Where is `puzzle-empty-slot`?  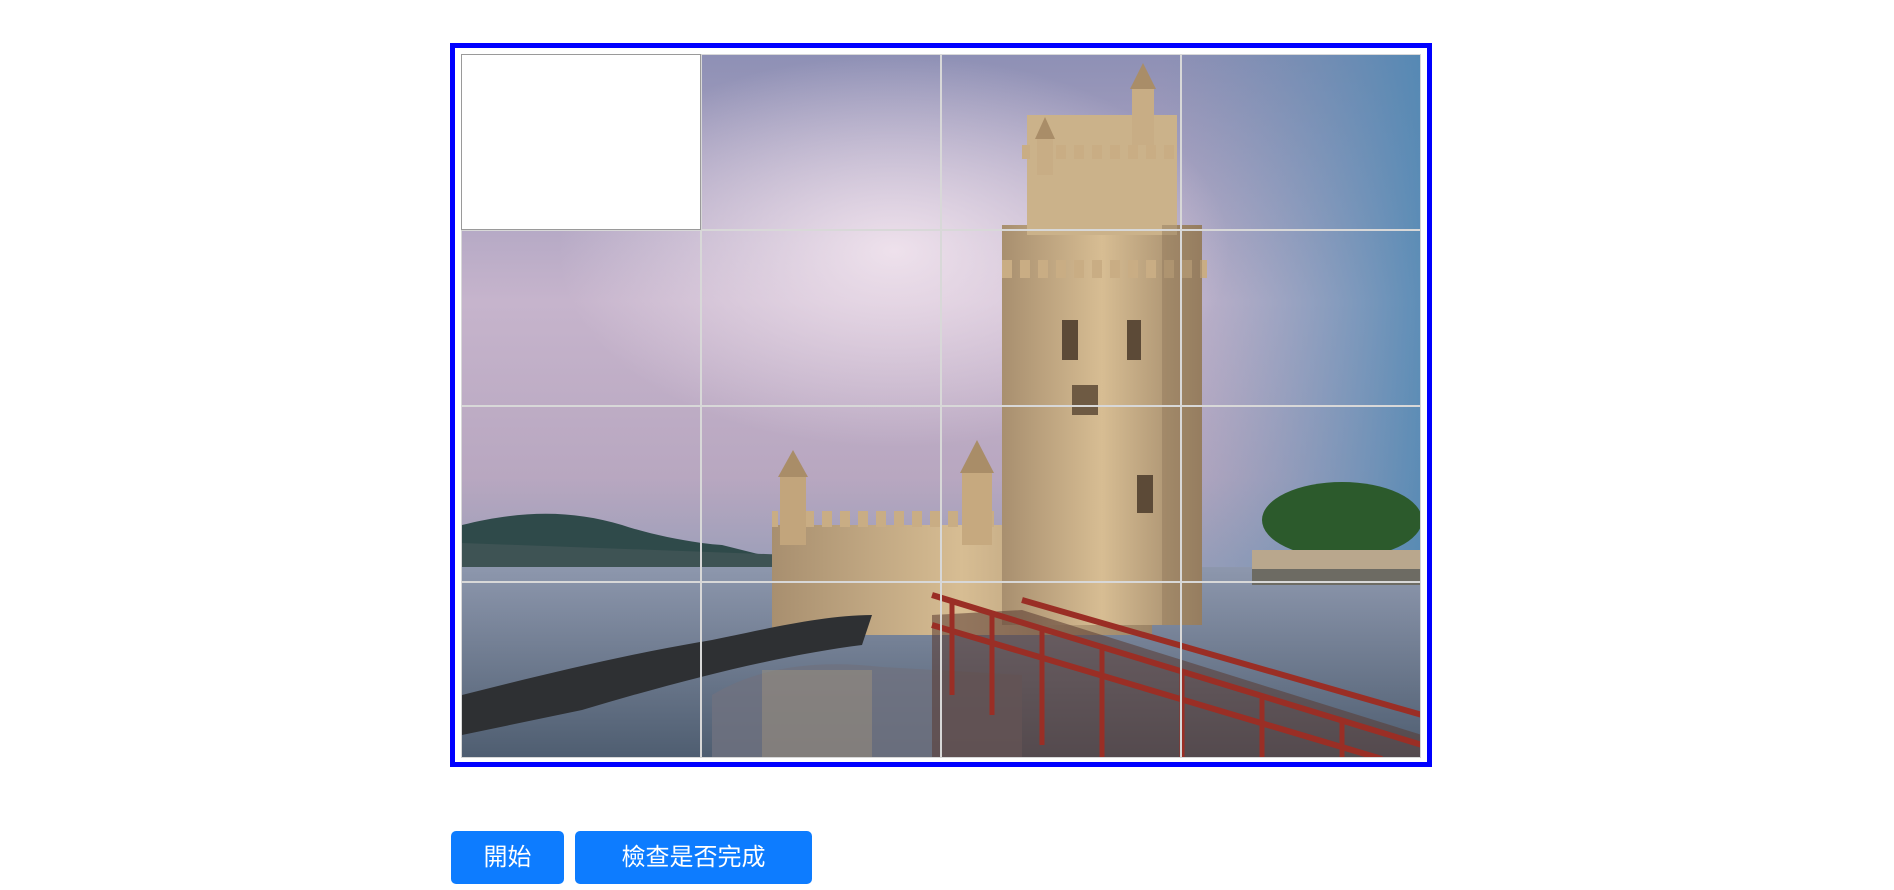 puzzle-empty-slot is located at coordinates (581, 142).